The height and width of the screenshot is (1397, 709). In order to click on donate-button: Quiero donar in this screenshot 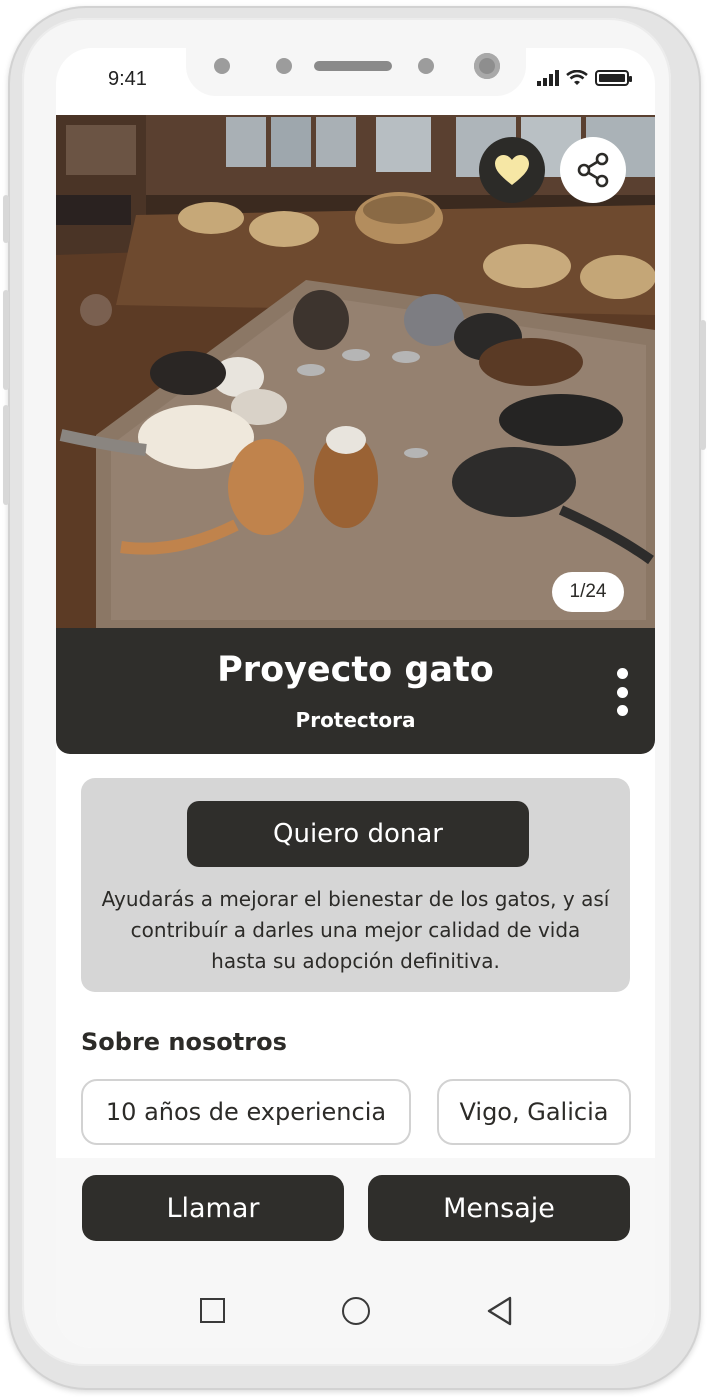, I will do `click(358, 834)`.